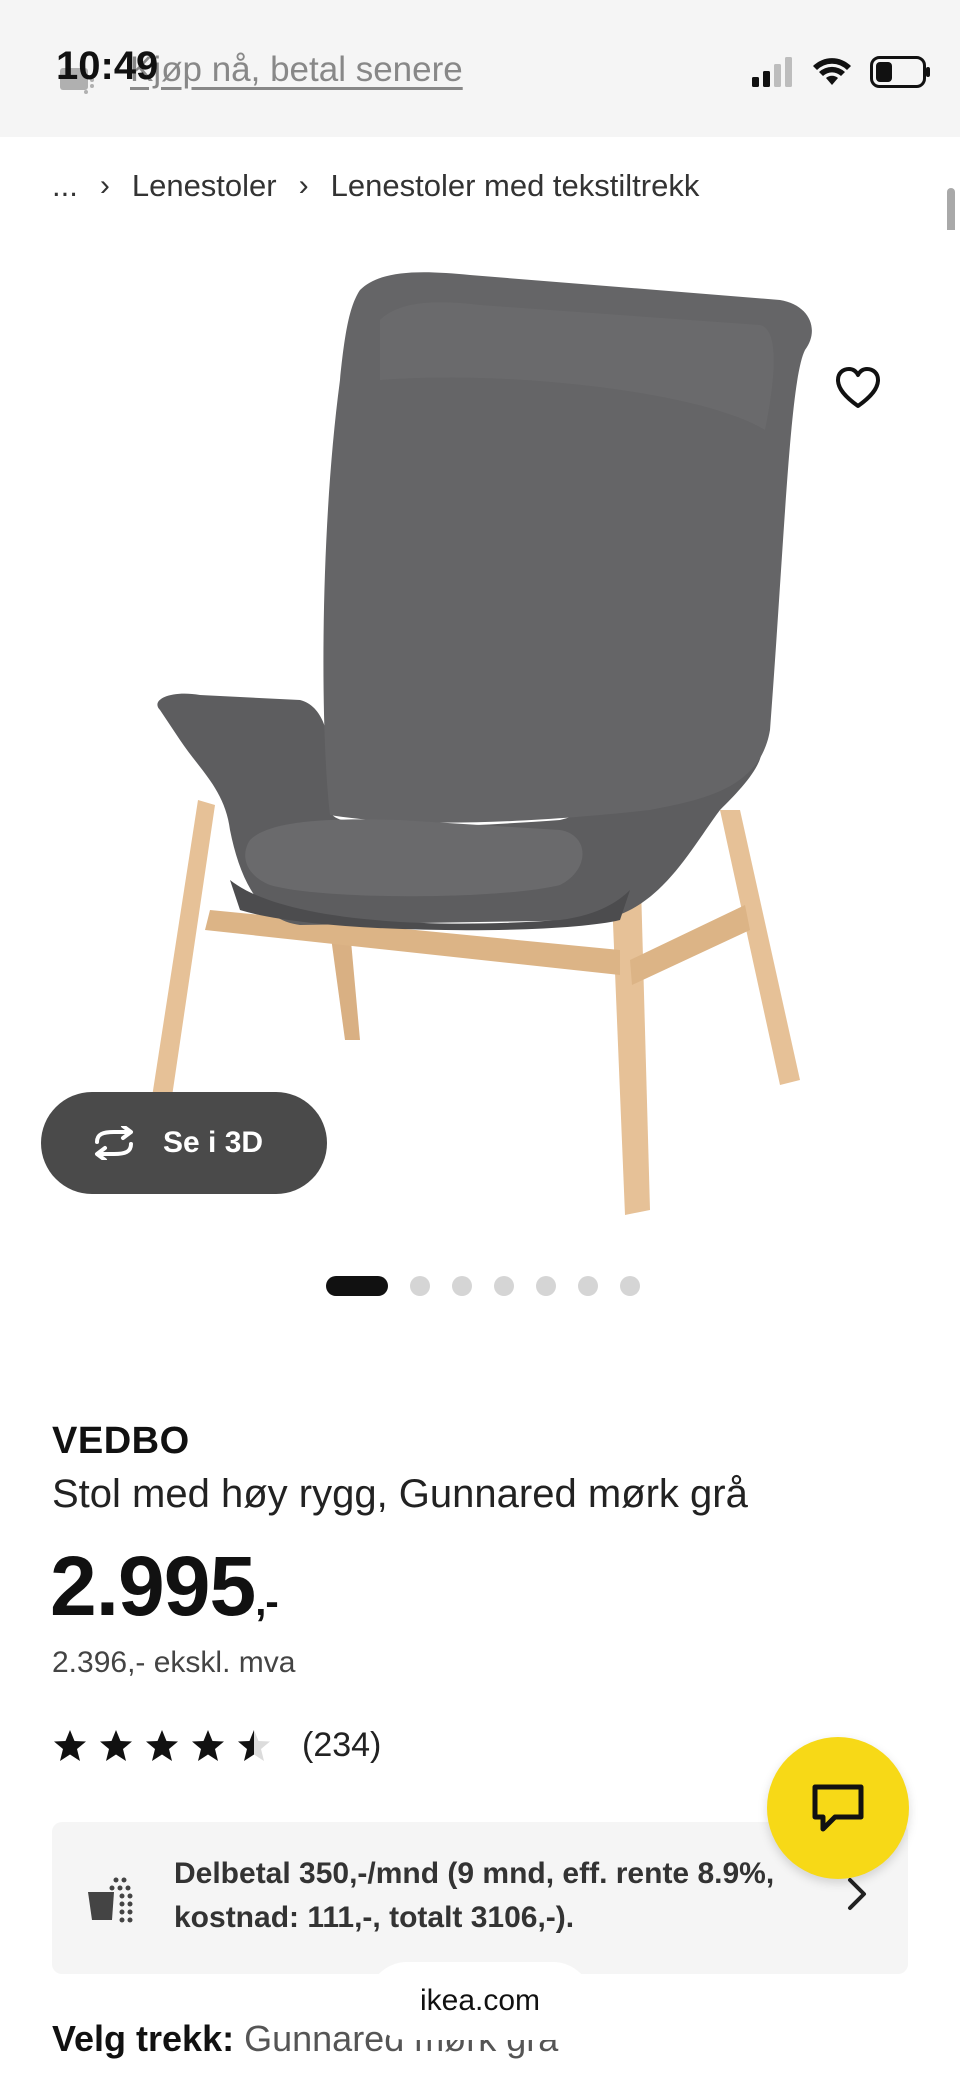 The height and width of the screenshot is (2079, 960). What do you see at coordinates (772, 72) in the screenshot?
I see `signal-icon` at bounding box center [772, 72].